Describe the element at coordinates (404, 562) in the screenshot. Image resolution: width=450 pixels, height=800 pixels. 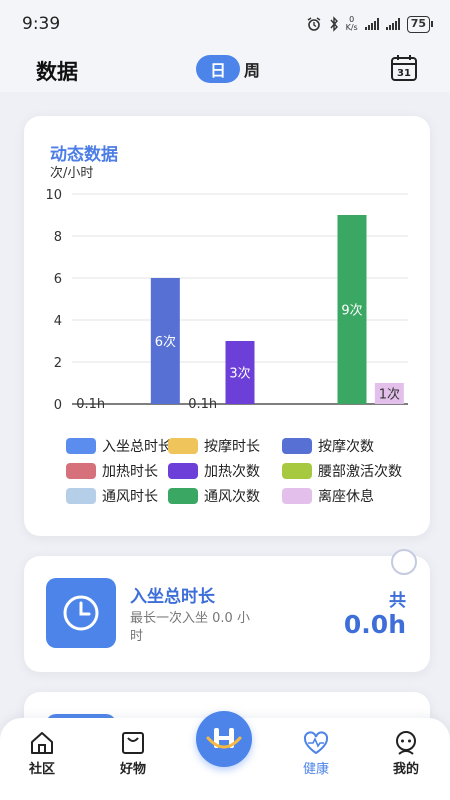
I see `floating-ring-button` at that location.